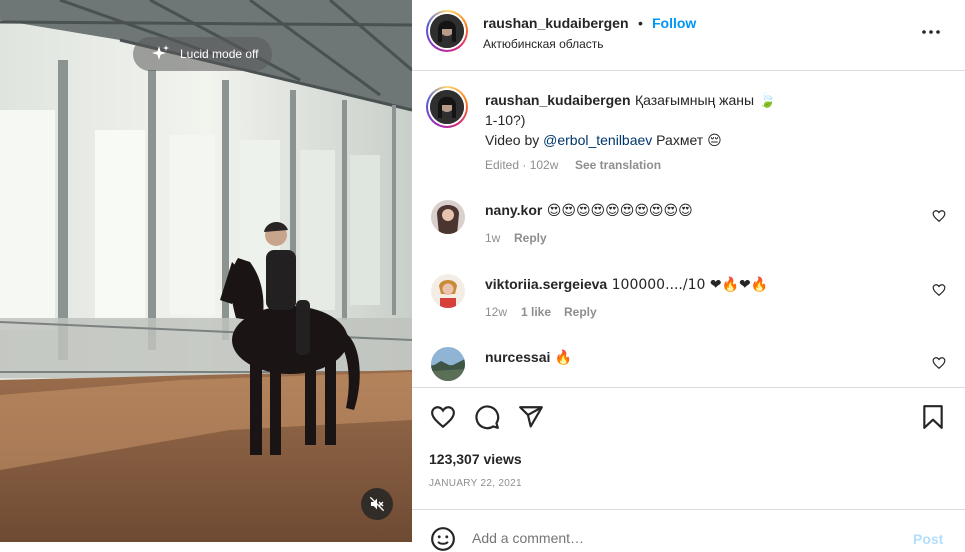  I want to click on post-location: Актюбинская область, so click(543, 44).